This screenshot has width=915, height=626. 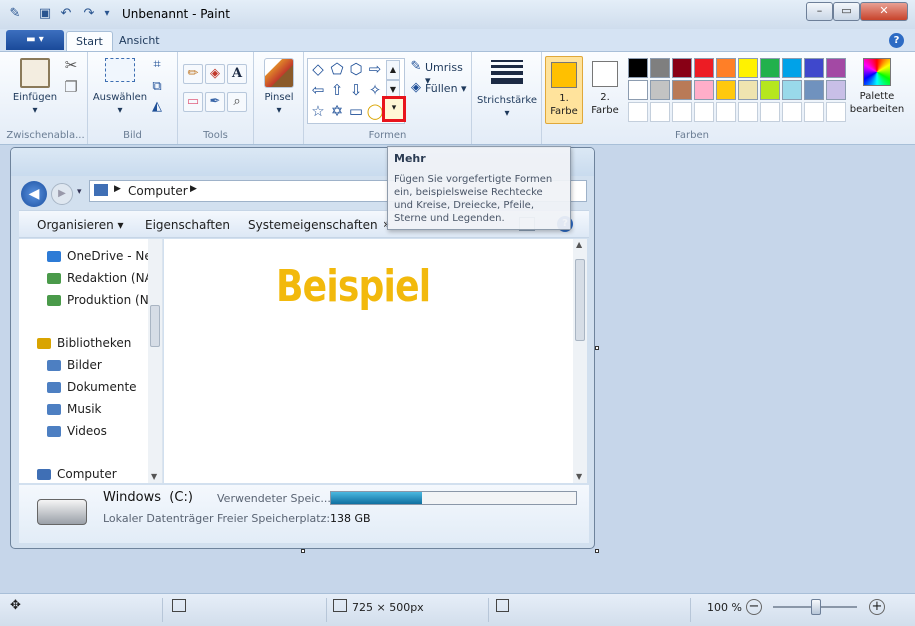 I want to click on hexagon-shape-icon: ⬡, so click(x=356, y=69).